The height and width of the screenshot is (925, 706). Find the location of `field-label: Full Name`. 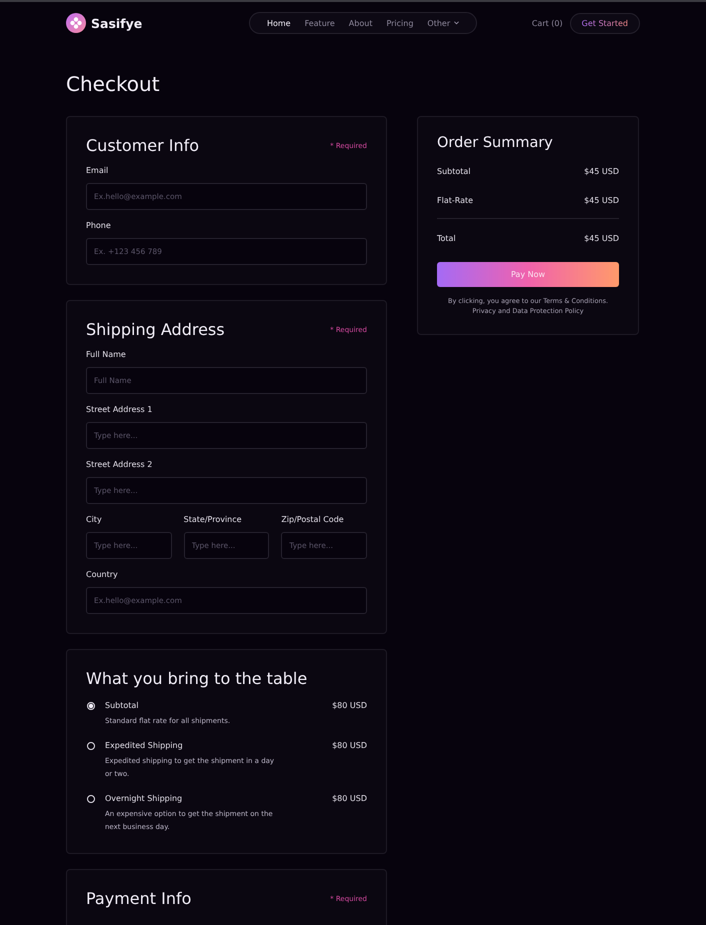

field-label: Full Name is located at coordinates (106, 354).